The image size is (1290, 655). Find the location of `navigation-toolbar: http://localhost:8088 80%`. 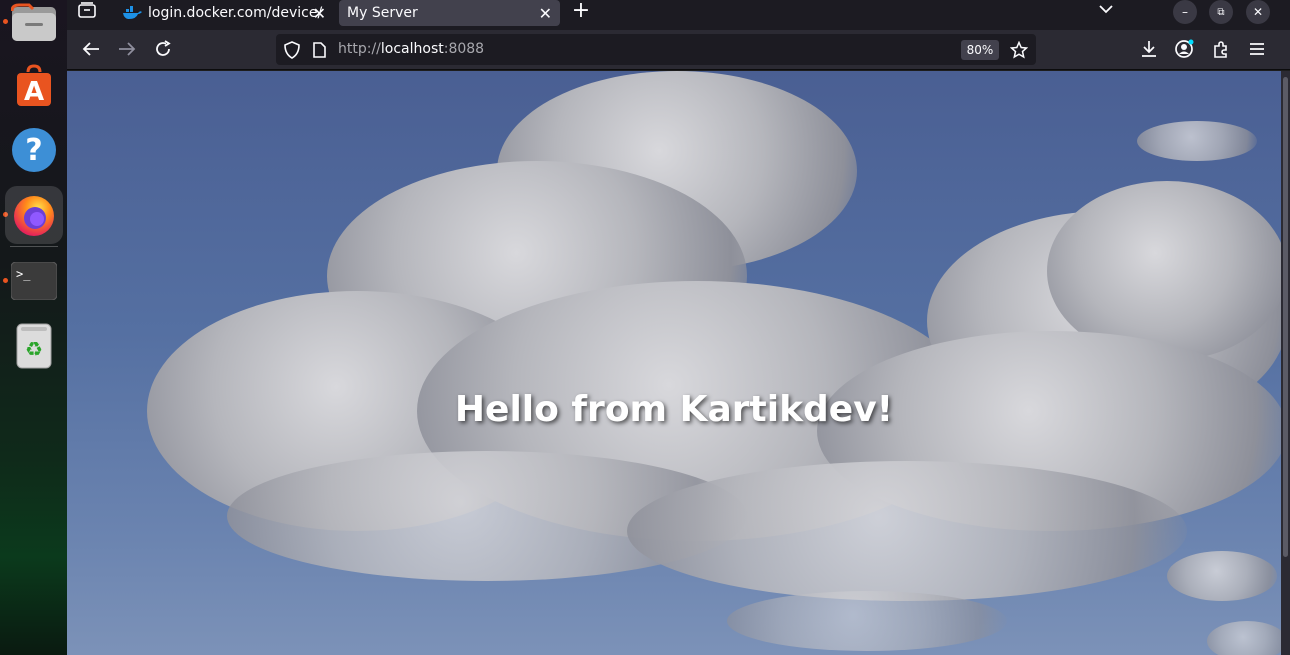

navigation-toolbar: http://localhost:8088 80% is located at coordinates (678, 50).